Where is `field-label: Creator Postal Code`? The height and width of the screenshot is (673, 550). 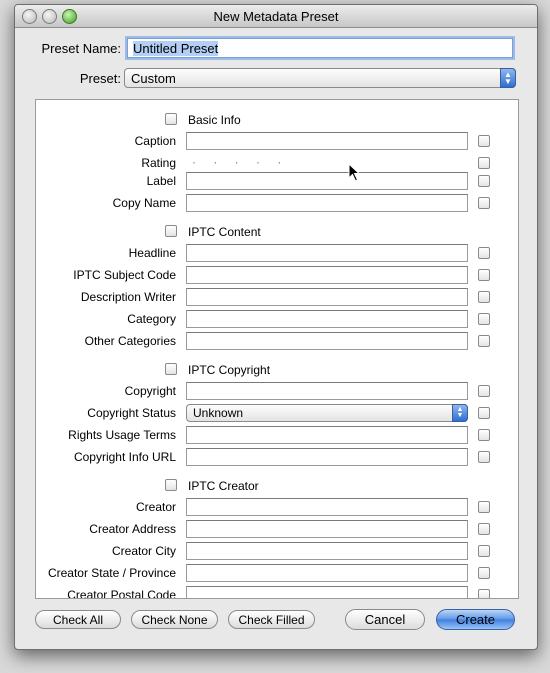 field-label: Creator Postal Code is located at coordinates (121, 593).